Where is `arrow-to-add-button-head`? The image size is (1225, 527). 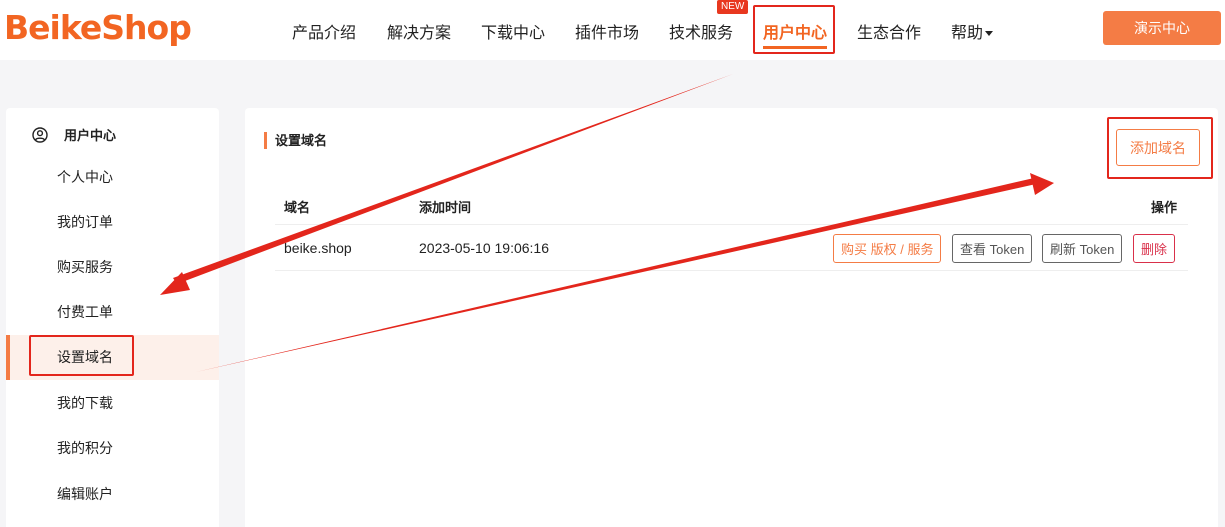 arrow-to-add-button-head is located at coordinates (1042, 184).